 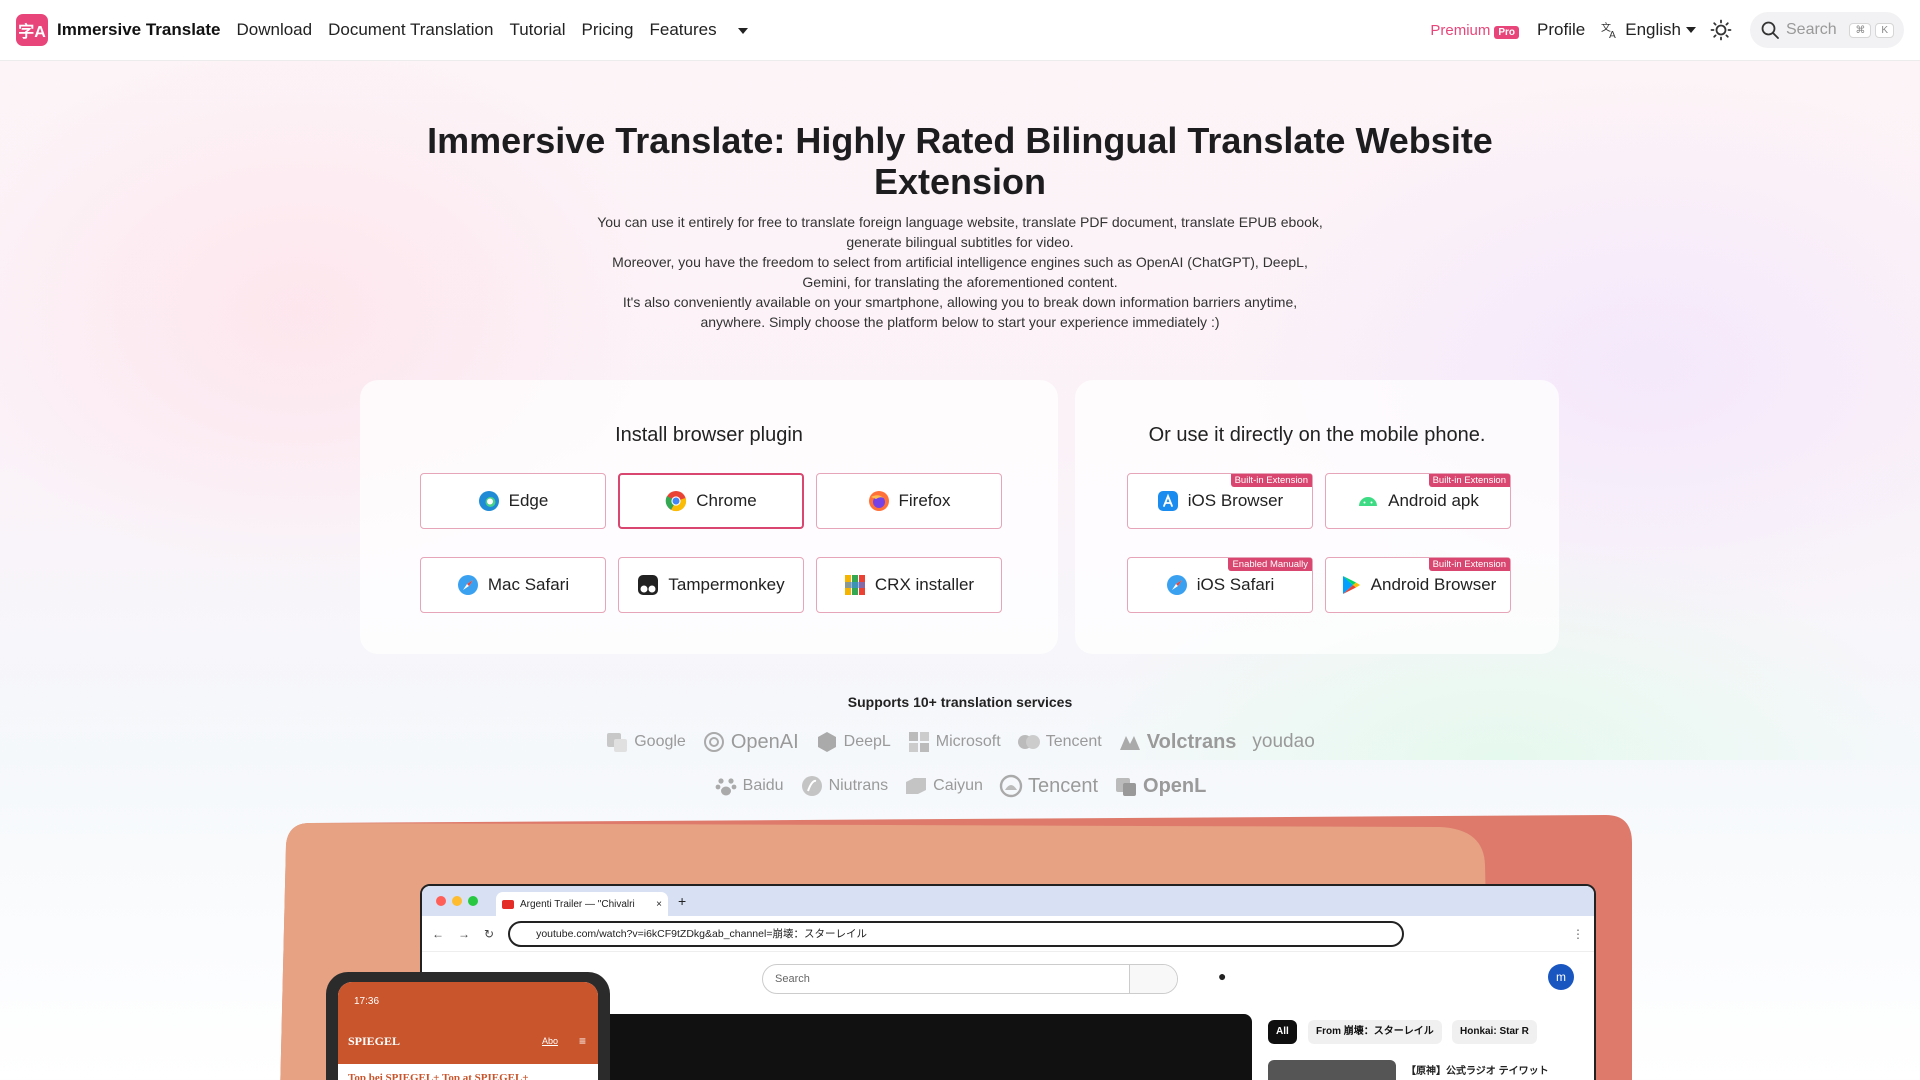 I want to click on language-label: English, so click(x=1653, y=29).